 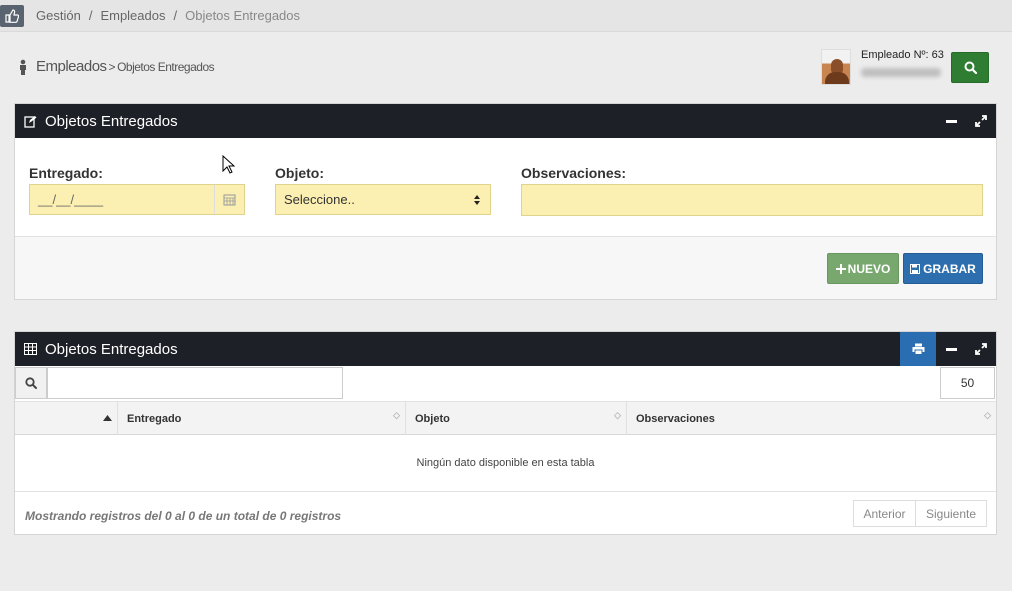 I want to click on pagination: Anterior Siguiente, so click(x=920, y=513).